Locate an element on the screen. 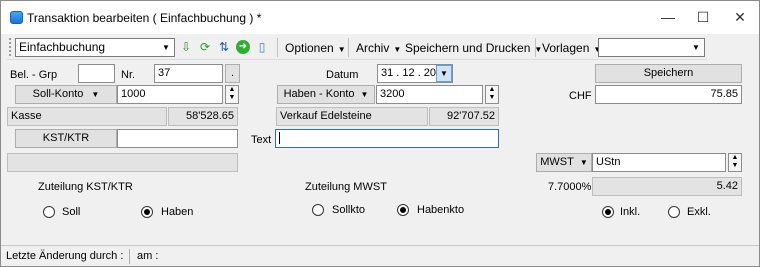 This screenshot has height=267, width=760. swap-accounts-icon: ⇅ is located at coordinates (224, 47).